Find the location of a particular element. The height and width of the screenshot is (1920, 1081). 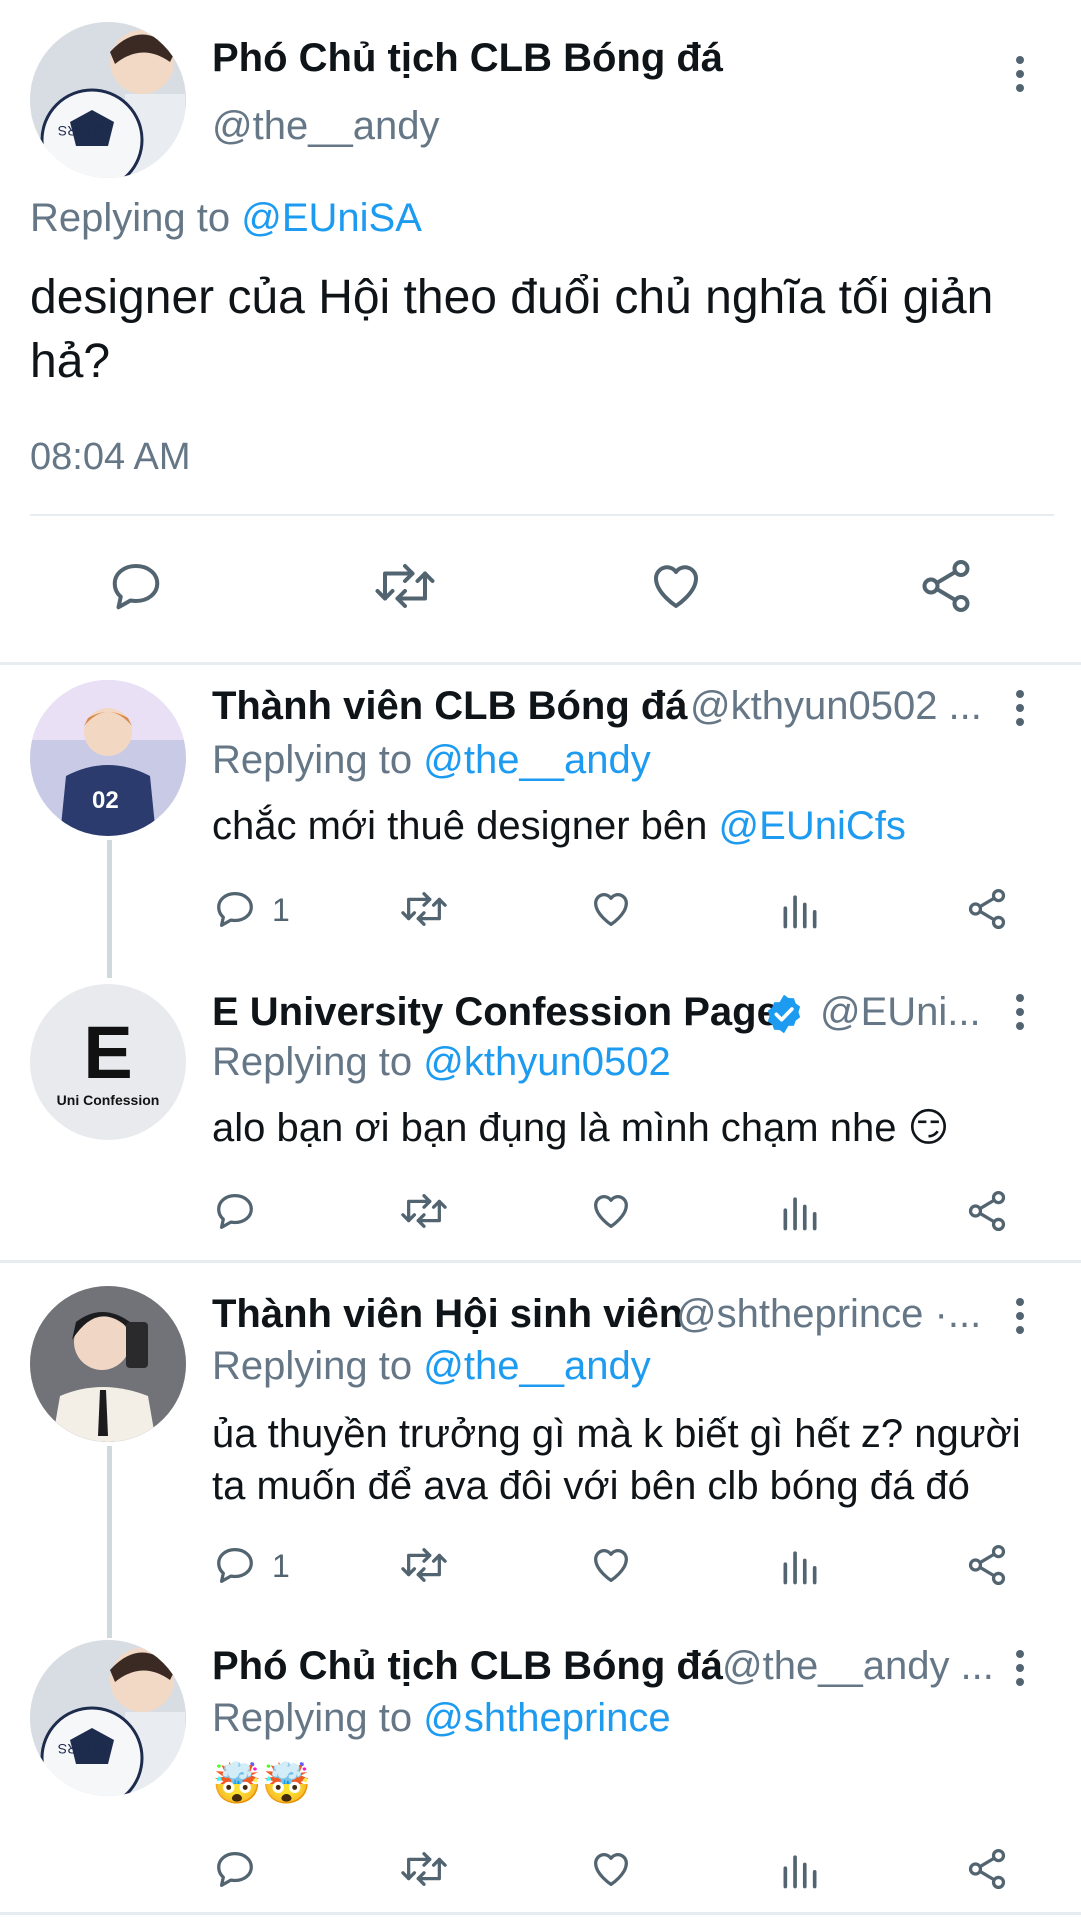

replying-to-line: Replying to @kthyun0502 is located at coordinates (441, 1062).